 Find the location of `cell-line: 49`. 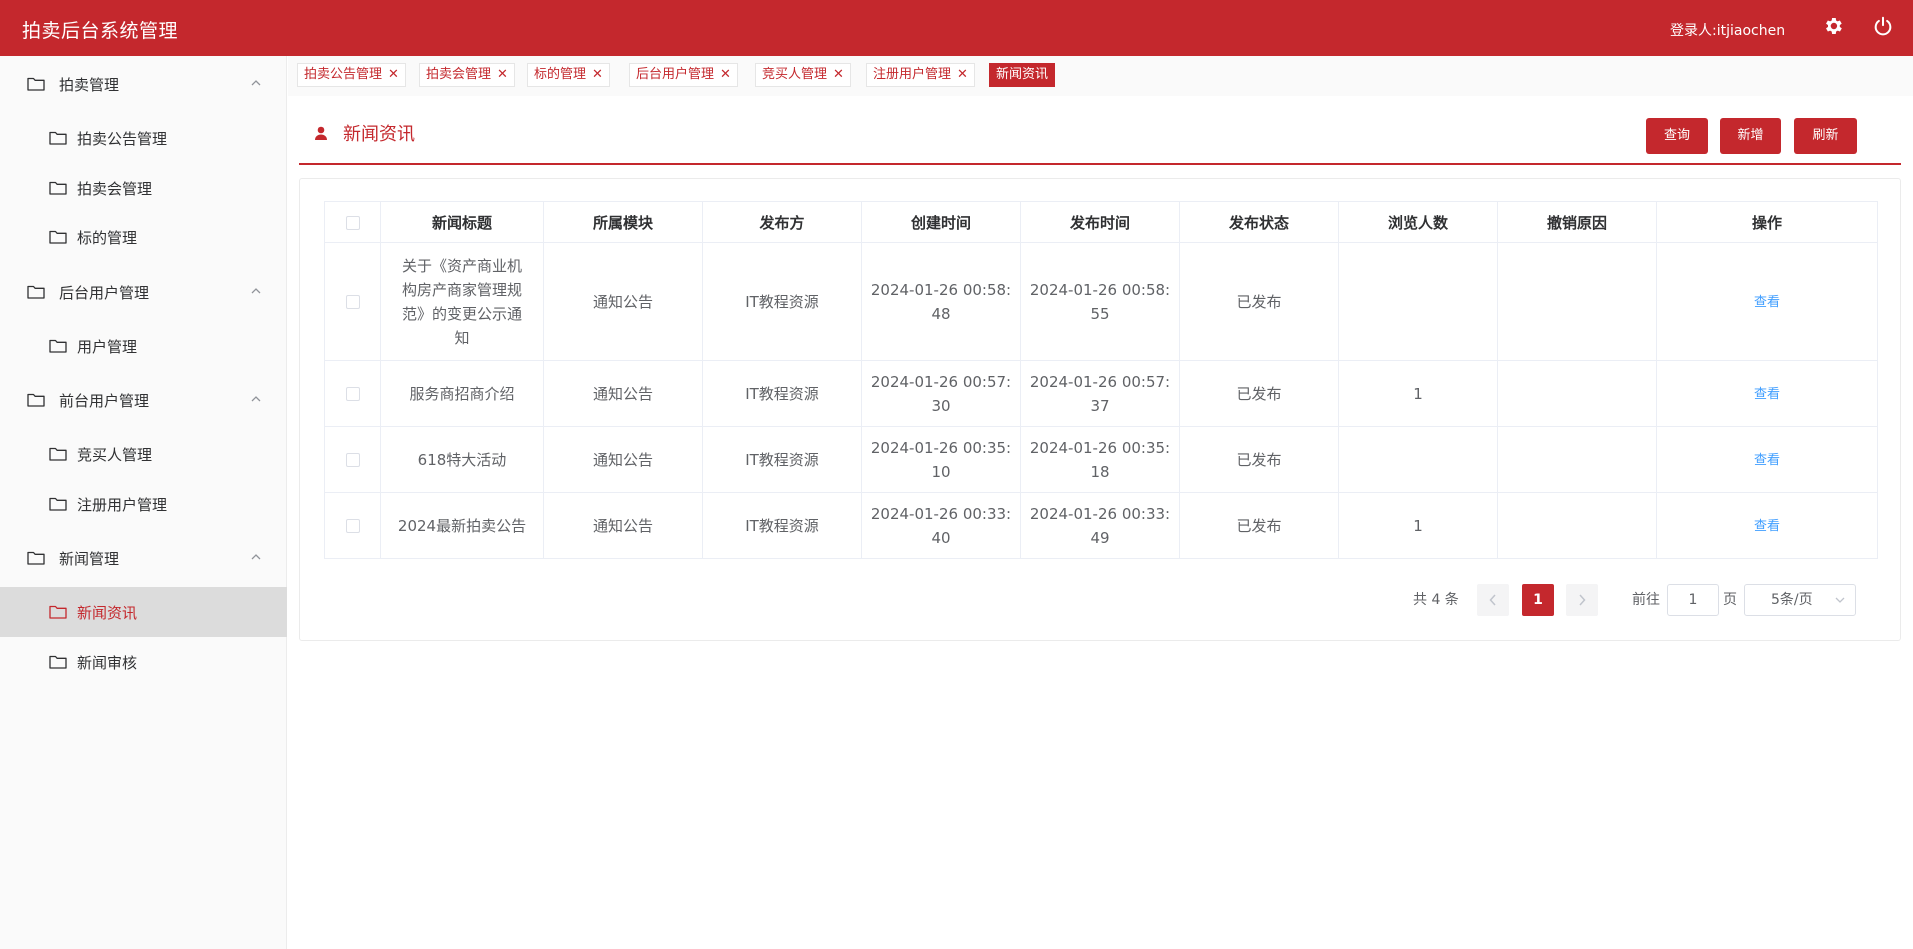

cell-line: 49 is located at coordinates (1100, 537).